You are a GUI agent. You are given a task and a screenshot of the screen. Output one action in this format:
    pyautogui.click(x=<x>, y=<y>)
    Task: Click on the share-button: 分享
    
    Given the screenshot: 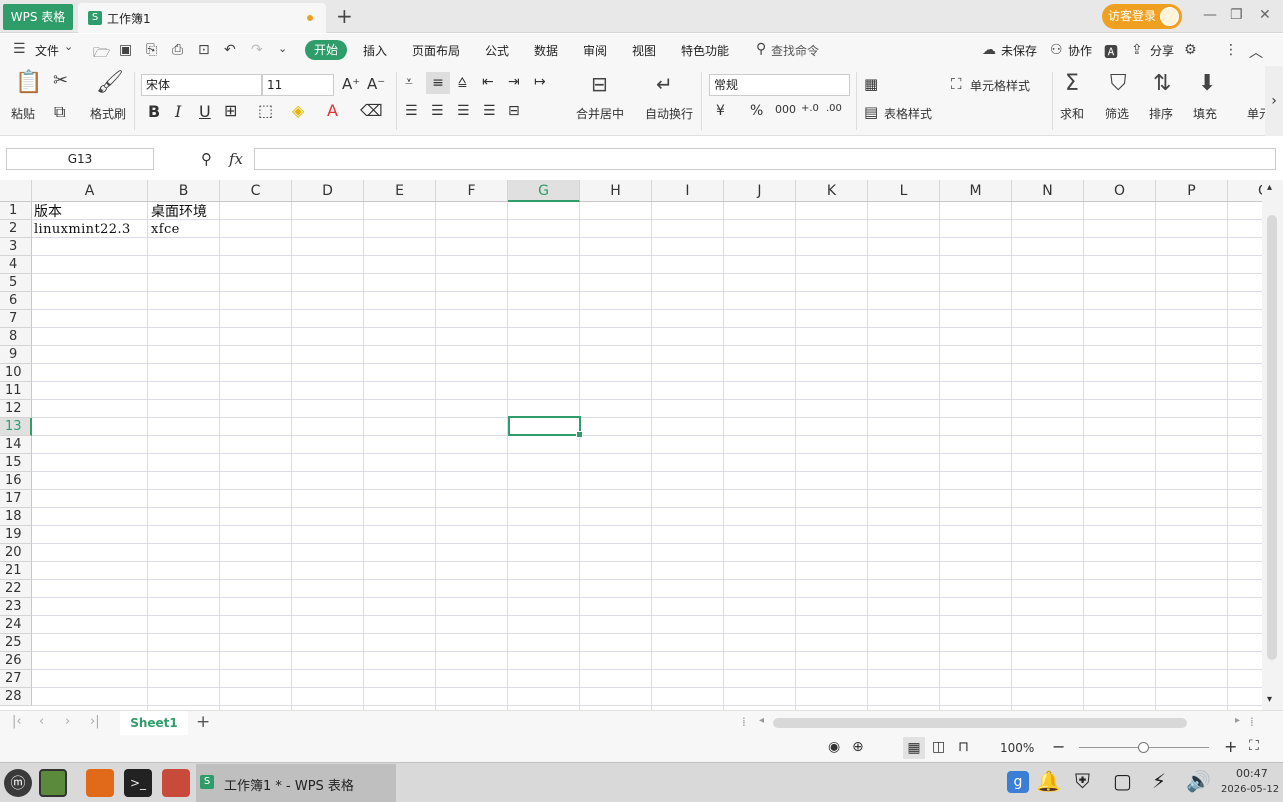 What is the action you would take?
    pyautogui.click(x=1162, y=50)
    